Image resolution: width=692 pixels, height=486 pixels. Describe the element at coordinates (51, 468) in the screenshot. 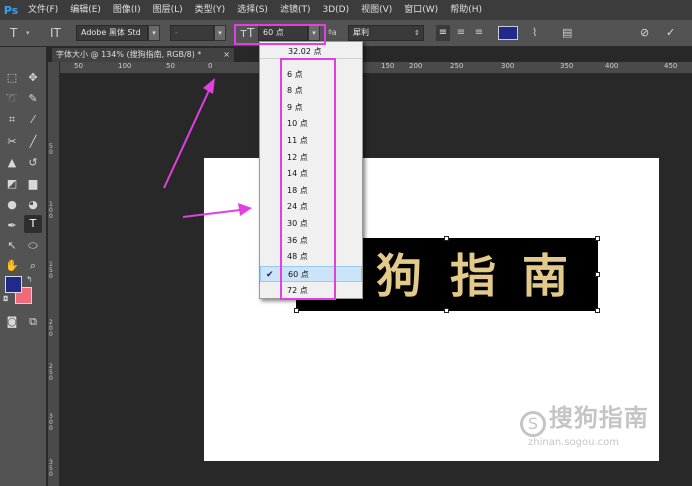

I see `ruler-label: 3 5 0` at that location.